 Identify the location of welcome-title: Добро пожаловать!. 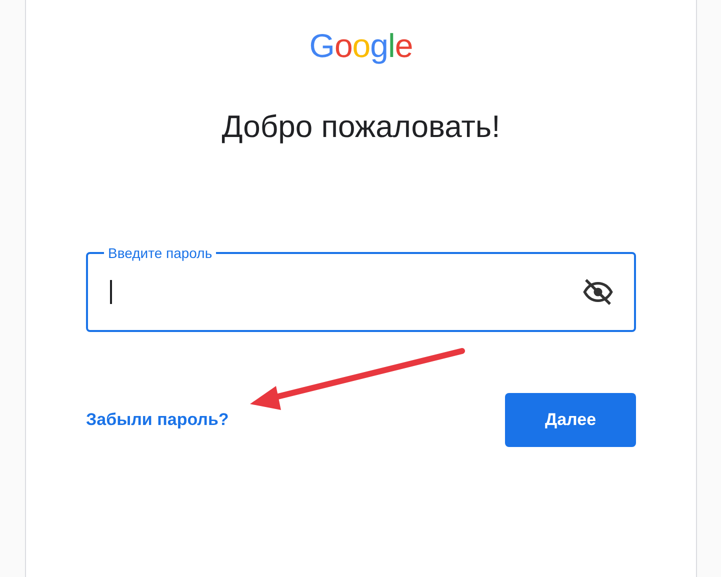
(361, 127).